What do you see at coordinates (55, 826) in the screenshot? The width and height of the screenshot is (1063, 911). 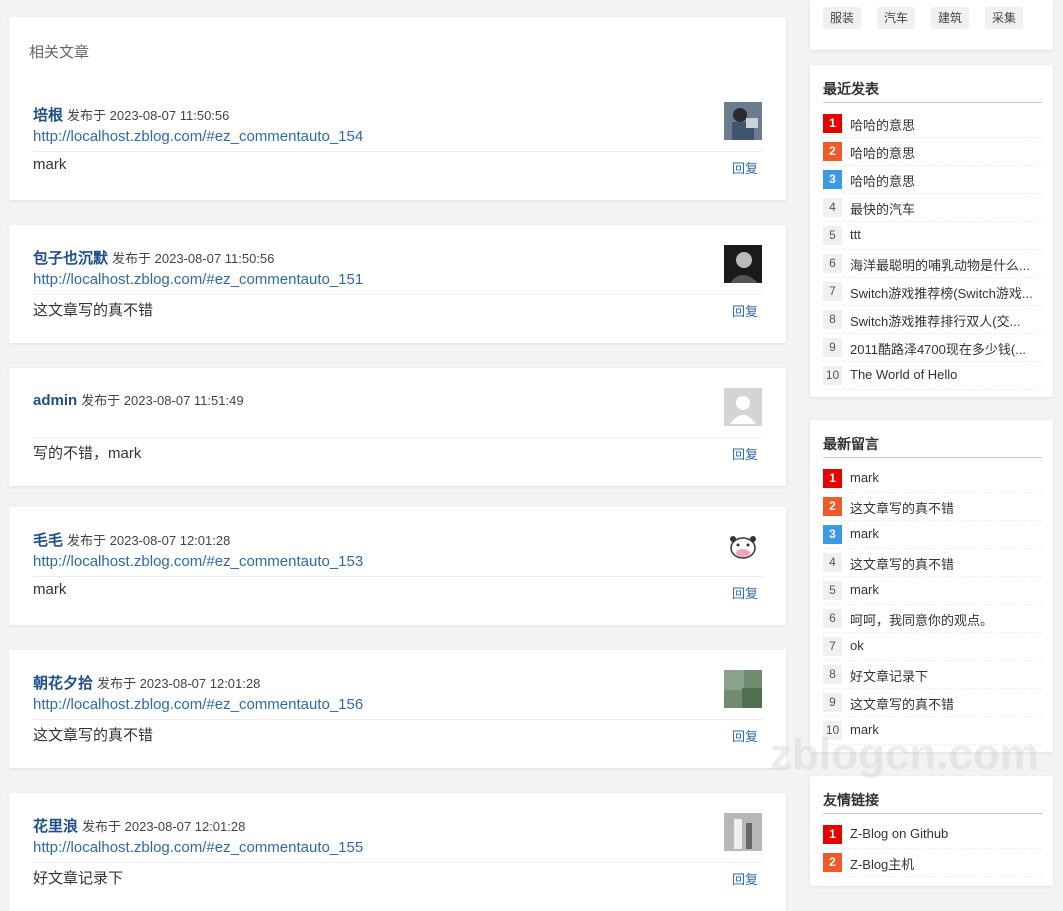 I see `comment-author-link: 花里浪` at bounding box center [55, 826].